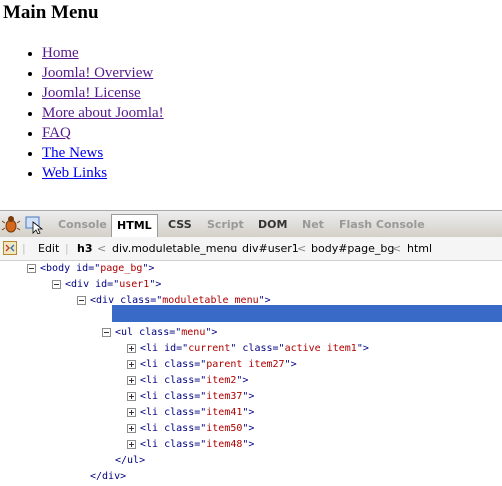 This screenshot has width=502, height=486. What do you see at coordinates (113, 285) in the screenshot?
I see `dom-node-div-user1: <div id="user1">` at bounding box center [113, 285].